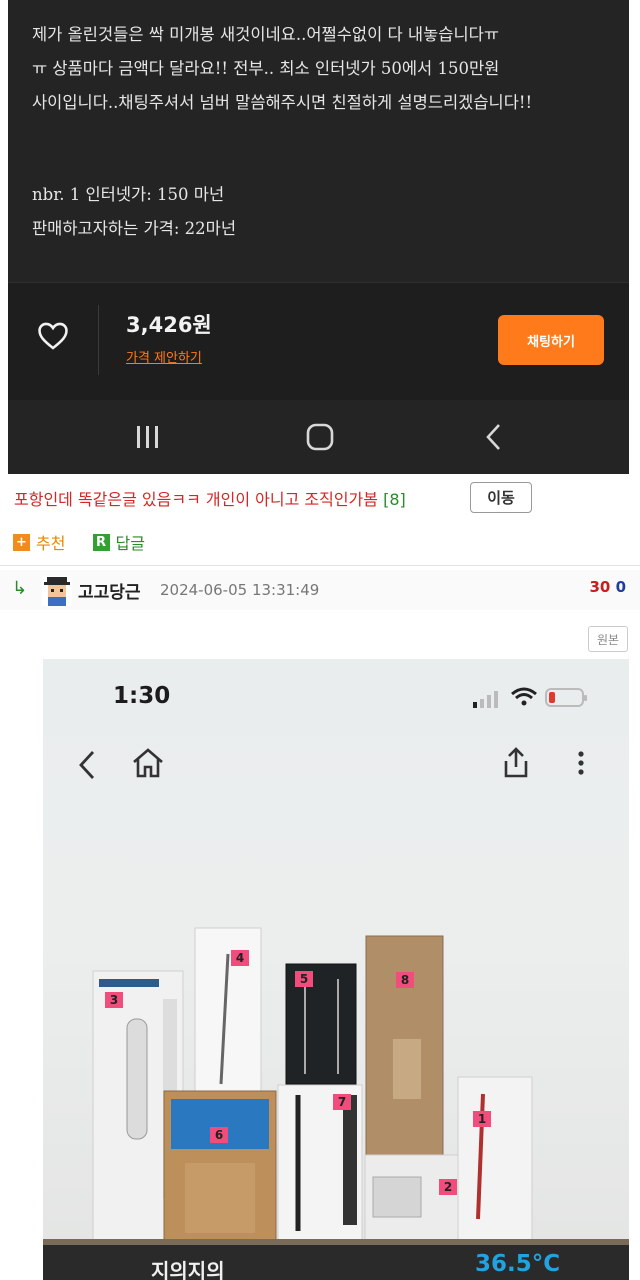  What do you see at coordinates (130, 543) in the screenshot?
I see `reply-label: 답글` at bounding box center [130, 543].